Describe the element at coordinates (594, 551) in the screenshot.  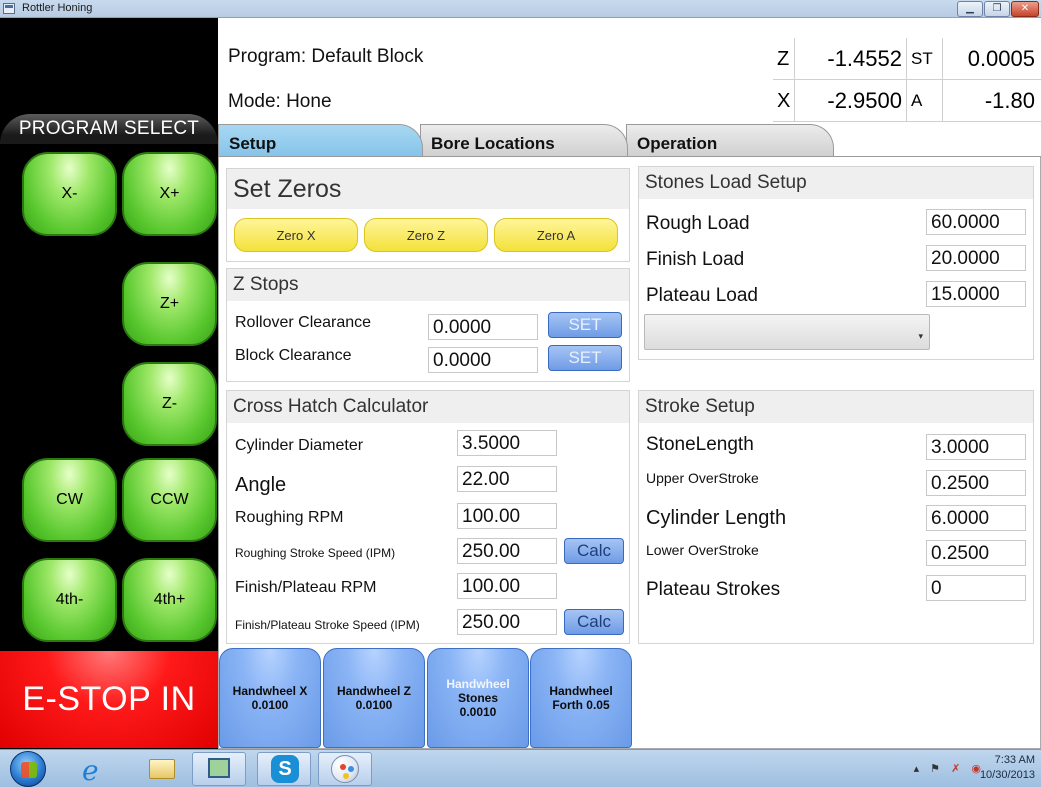
I see `roughing-calc-button: Calc` at that location.